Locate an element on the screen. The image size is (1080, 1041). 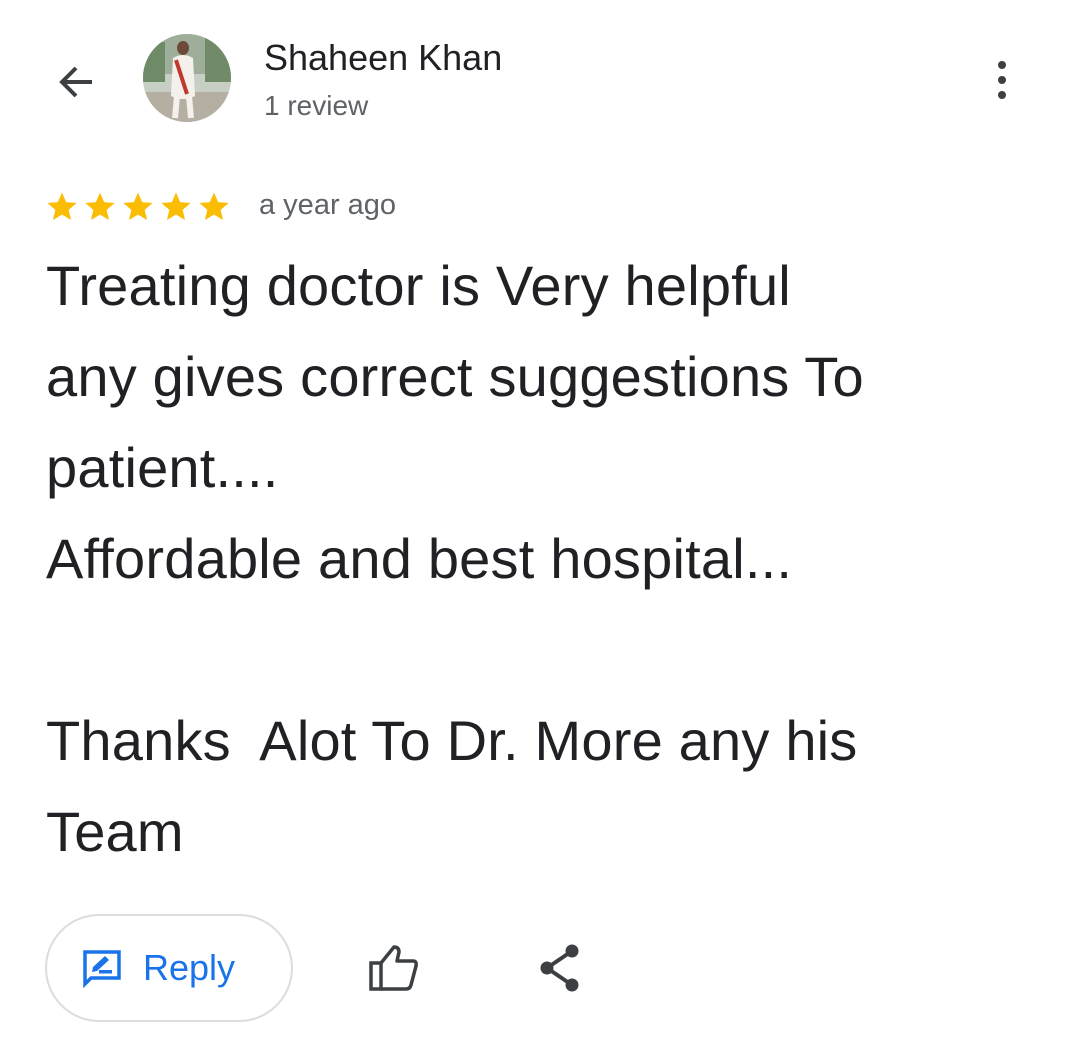
rate-review-icon is located at coordinates (102, 969).